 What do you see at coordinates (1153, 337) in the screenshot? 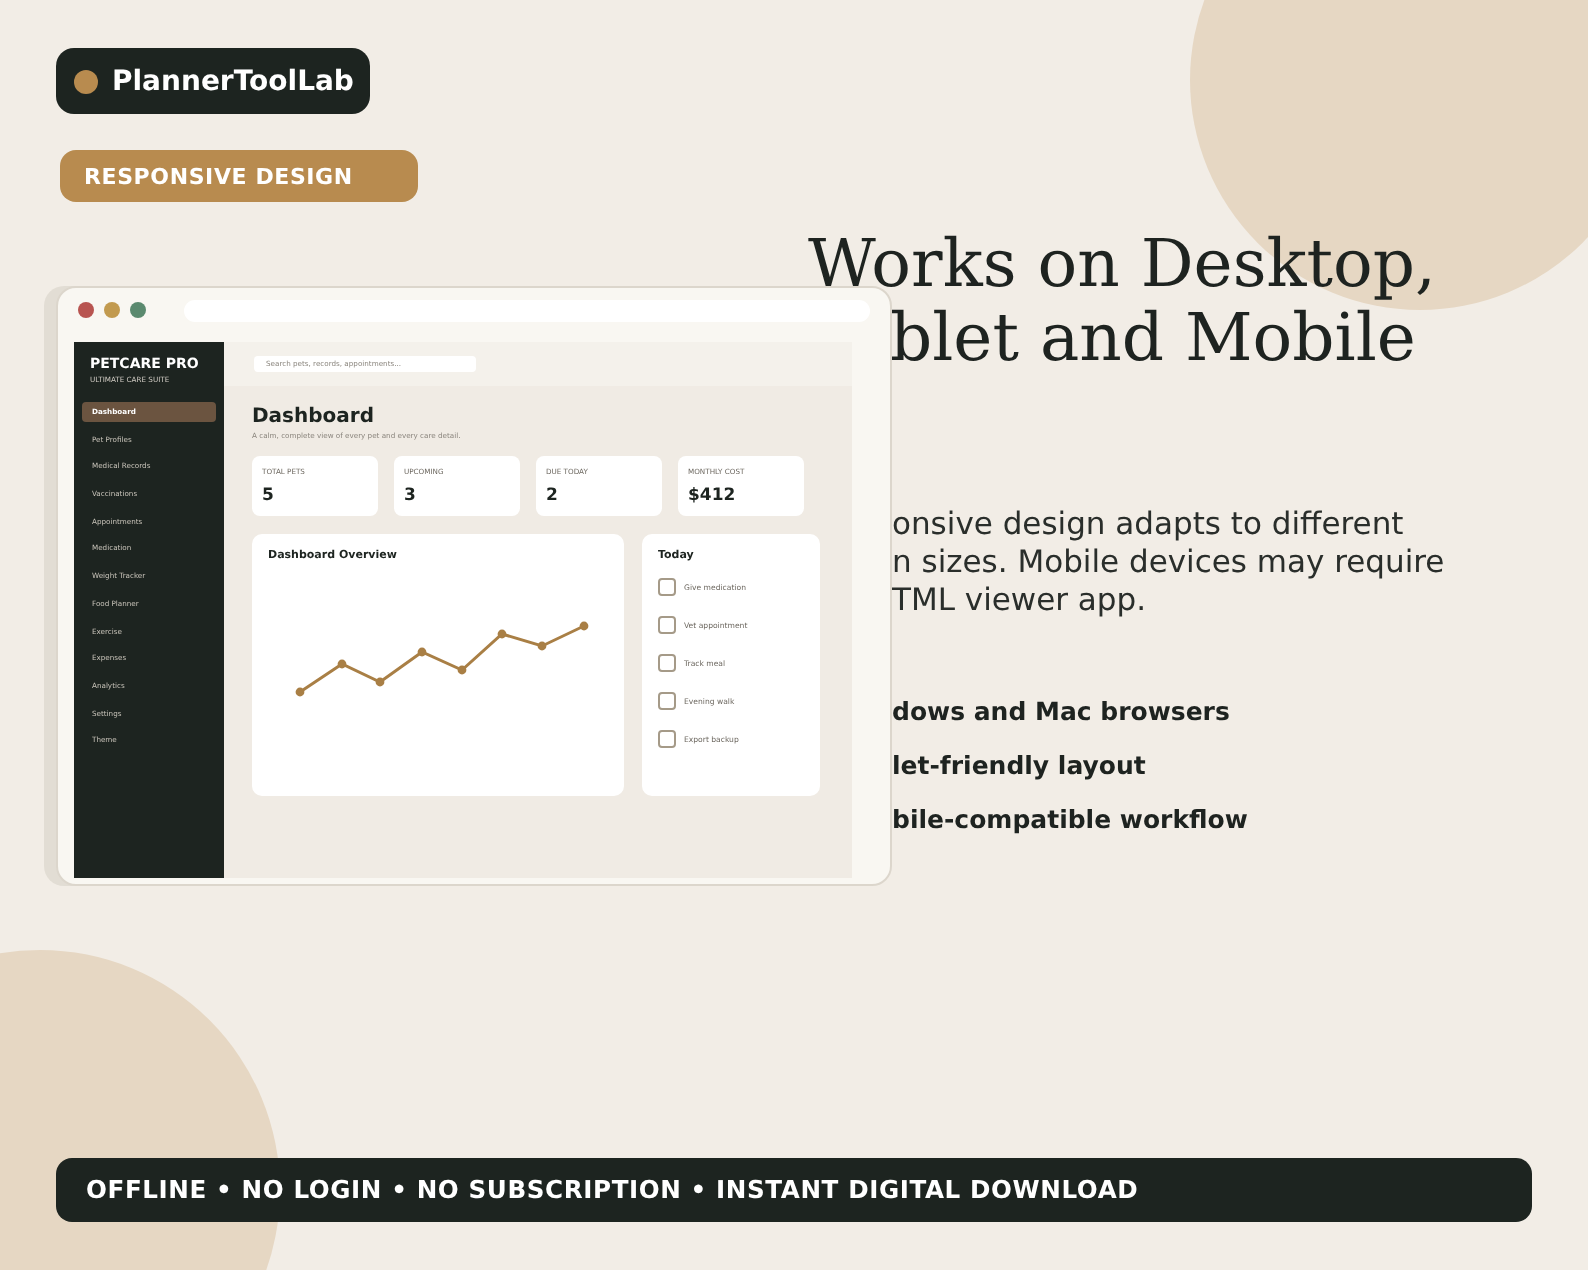
I see `headline: blet and Mobile` at bounding box center [1153, 337].